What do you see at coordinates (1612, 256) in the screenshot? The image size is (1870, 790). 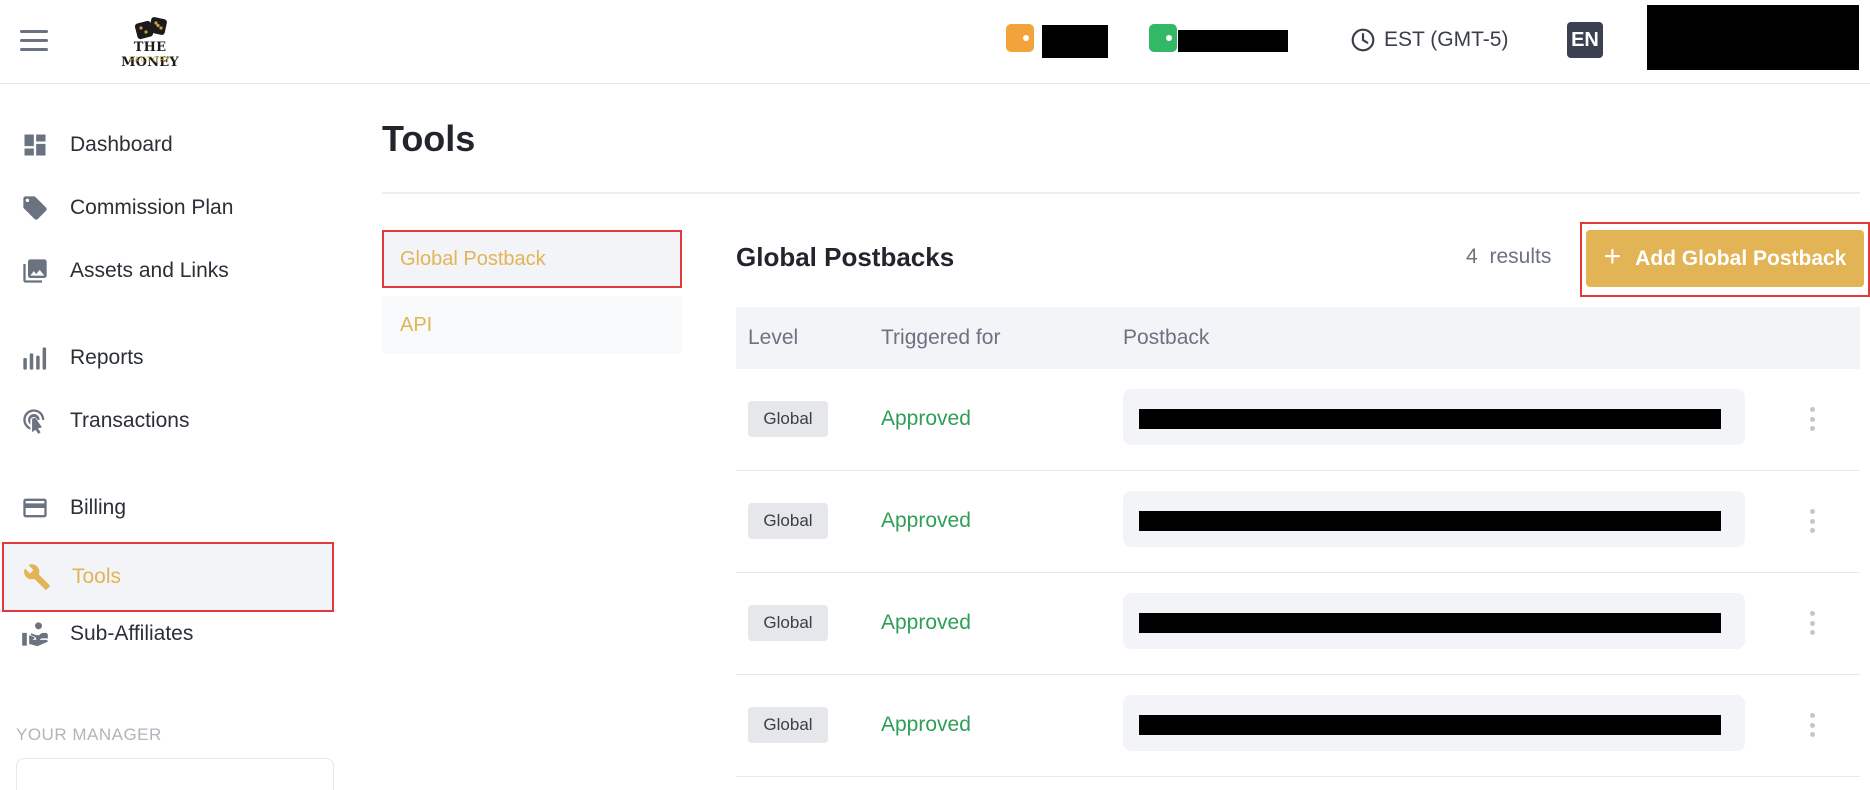 I see `plus-icon: +` at bounding box center [1612, 256].